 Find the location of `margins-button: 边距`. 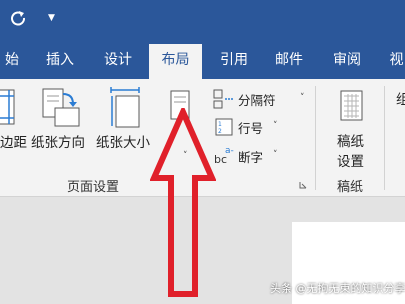

margins-button: 边距 is located at coordinates (13, 141).